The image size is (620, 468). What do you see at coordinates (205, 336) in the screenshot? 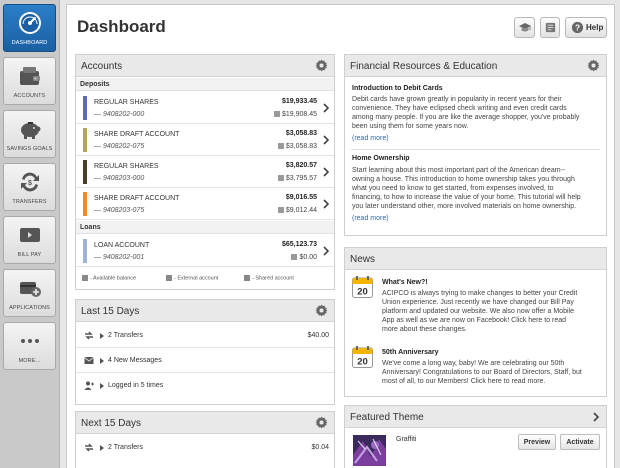
I see `activity-row-transfers: 2 Transfers $40.00` at bounding box center [205, 336].